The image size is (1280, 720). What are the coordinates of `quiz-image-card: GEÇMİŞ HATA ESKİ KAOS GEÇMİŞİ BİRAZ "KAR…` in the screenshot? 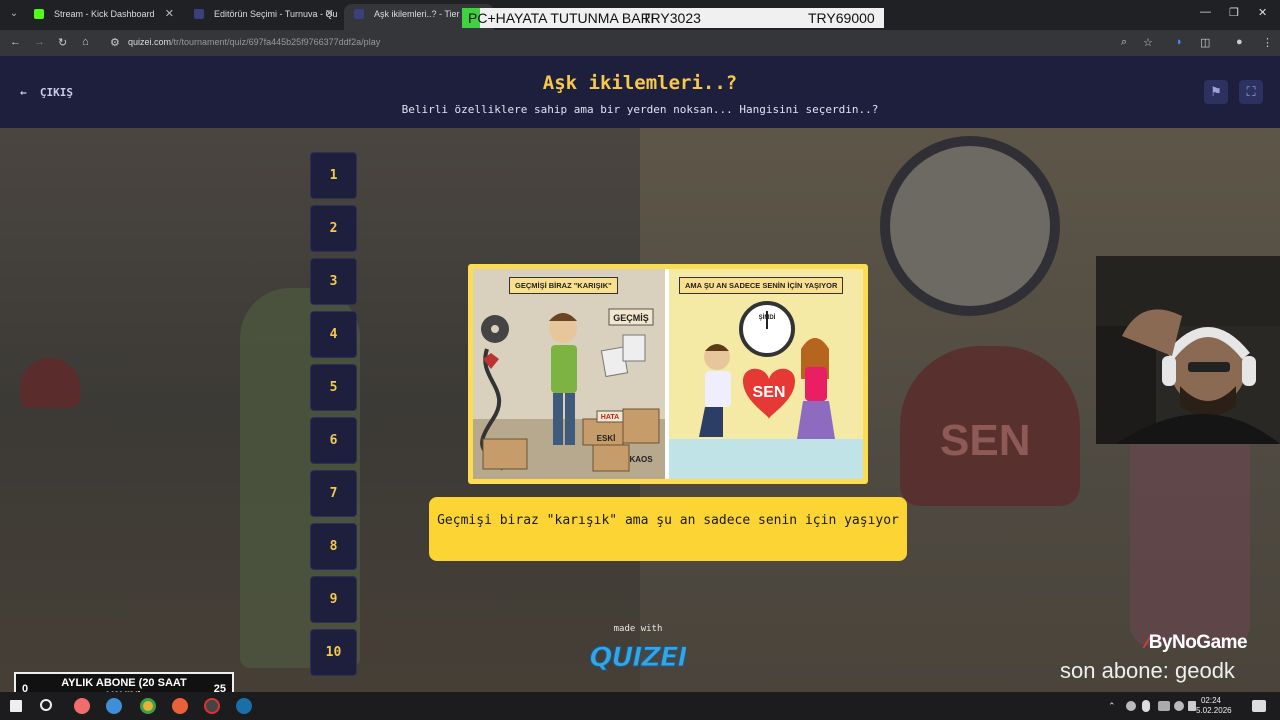 It's located at (668, 374).